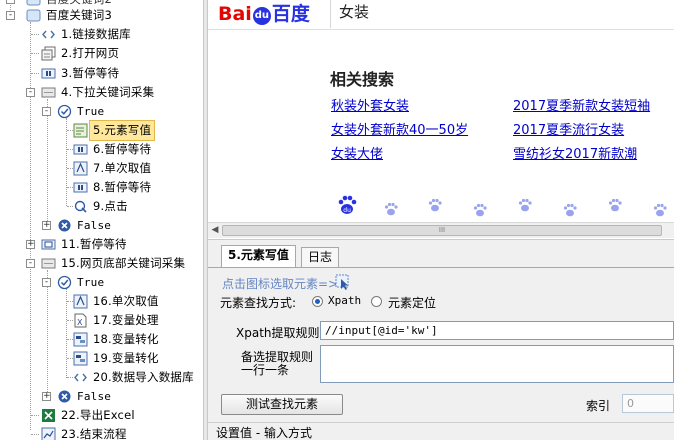 The width and height of the screenshot is (674, 440). I want to click on xpath-input: //input[@id='kw'], so click(497, 330).